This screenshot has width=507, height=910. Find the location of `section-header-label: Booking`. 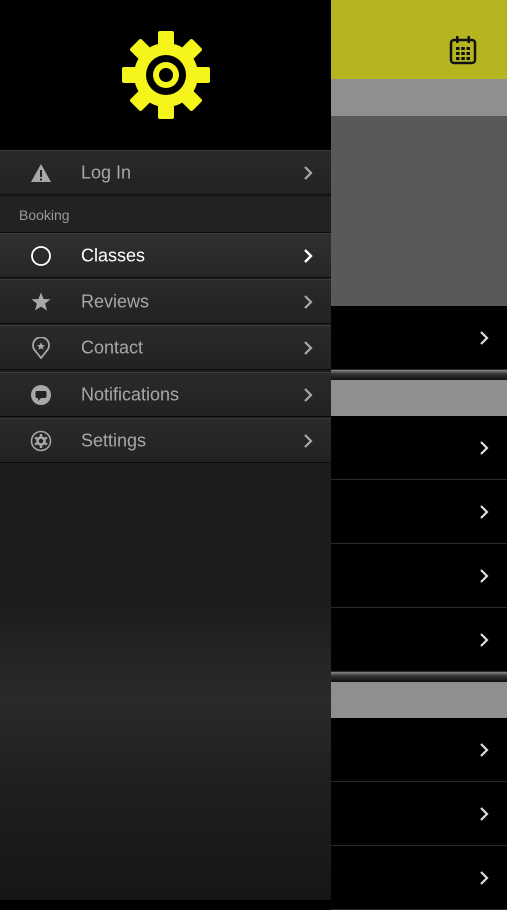

section-header-label: Booking is located at coordinates (44, 215).